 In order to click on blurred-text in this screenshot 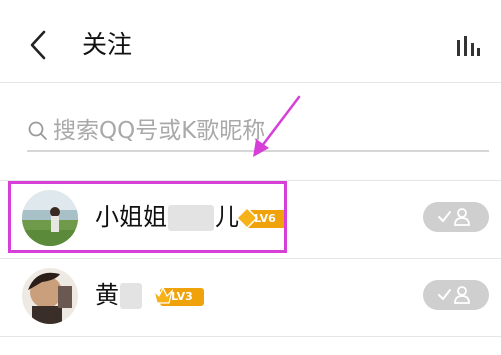, I will do `click(131, 296)`.